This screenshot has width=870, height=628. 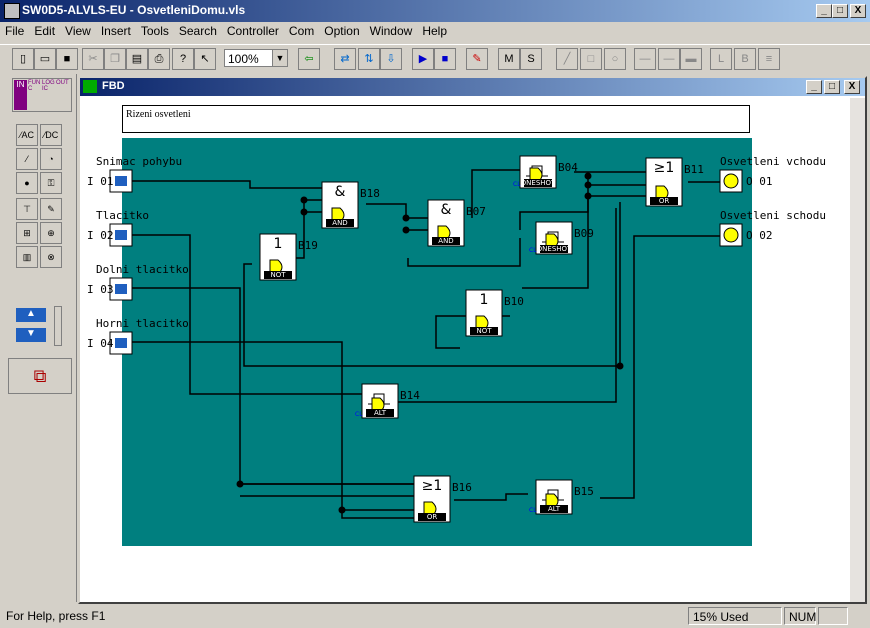 I want to click on key-input-icon: ⚿, so click(x=51, y=183).